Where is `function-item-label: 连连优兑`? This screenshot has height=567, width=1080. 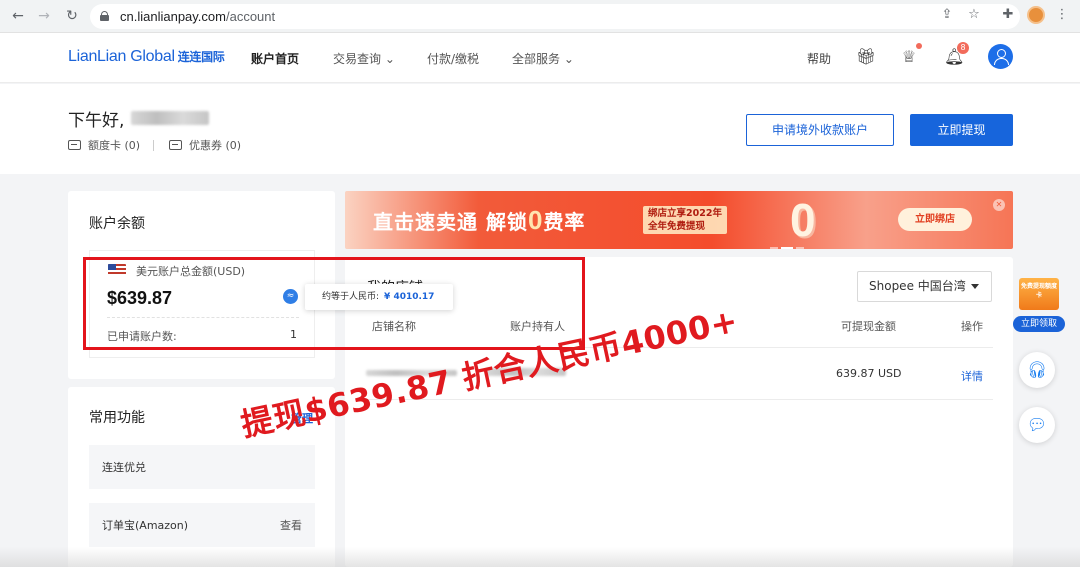 function-item-label: 连连优兑 is located at coordinates (124, 467).